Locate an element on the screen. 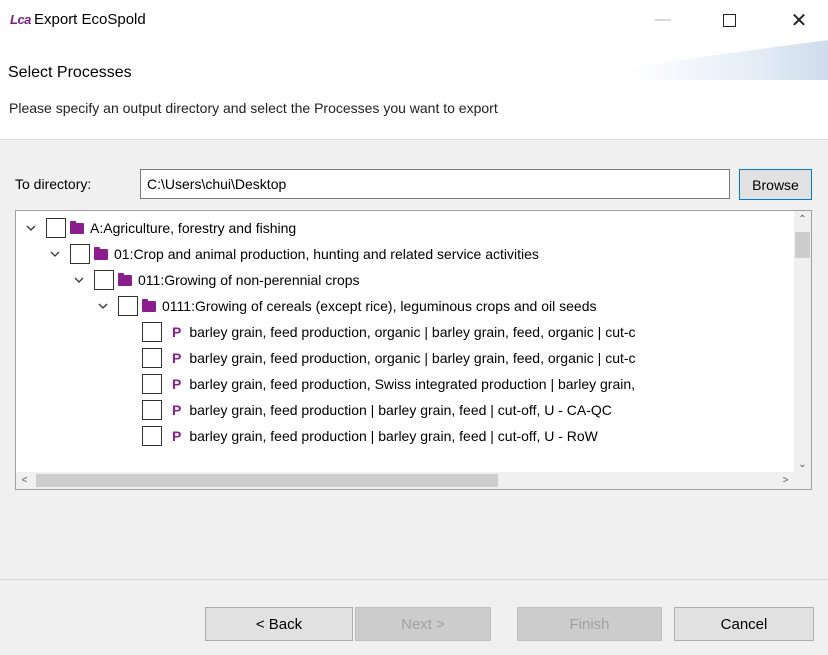  scroll-up-icon: ⌃ is located at coordinates (802, 219).